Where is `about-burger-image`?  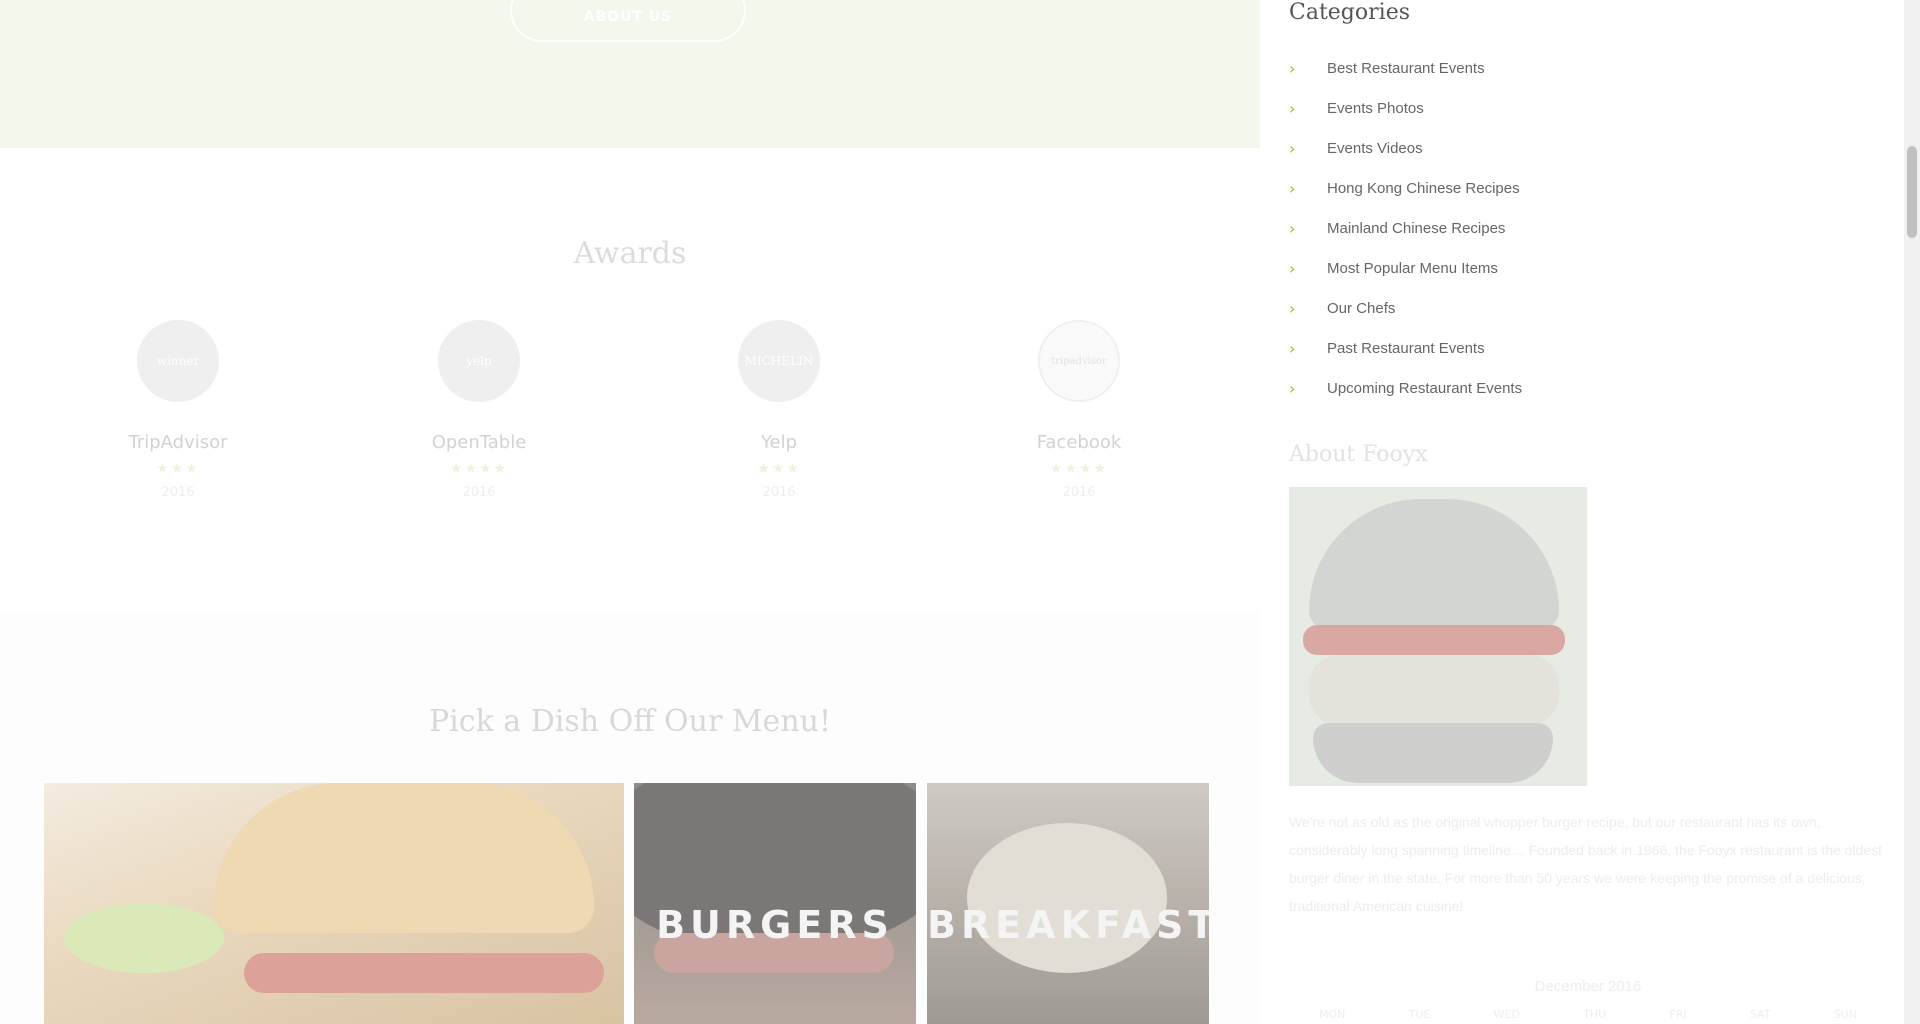 about-burger-image is located at coordinates (1438, 636).